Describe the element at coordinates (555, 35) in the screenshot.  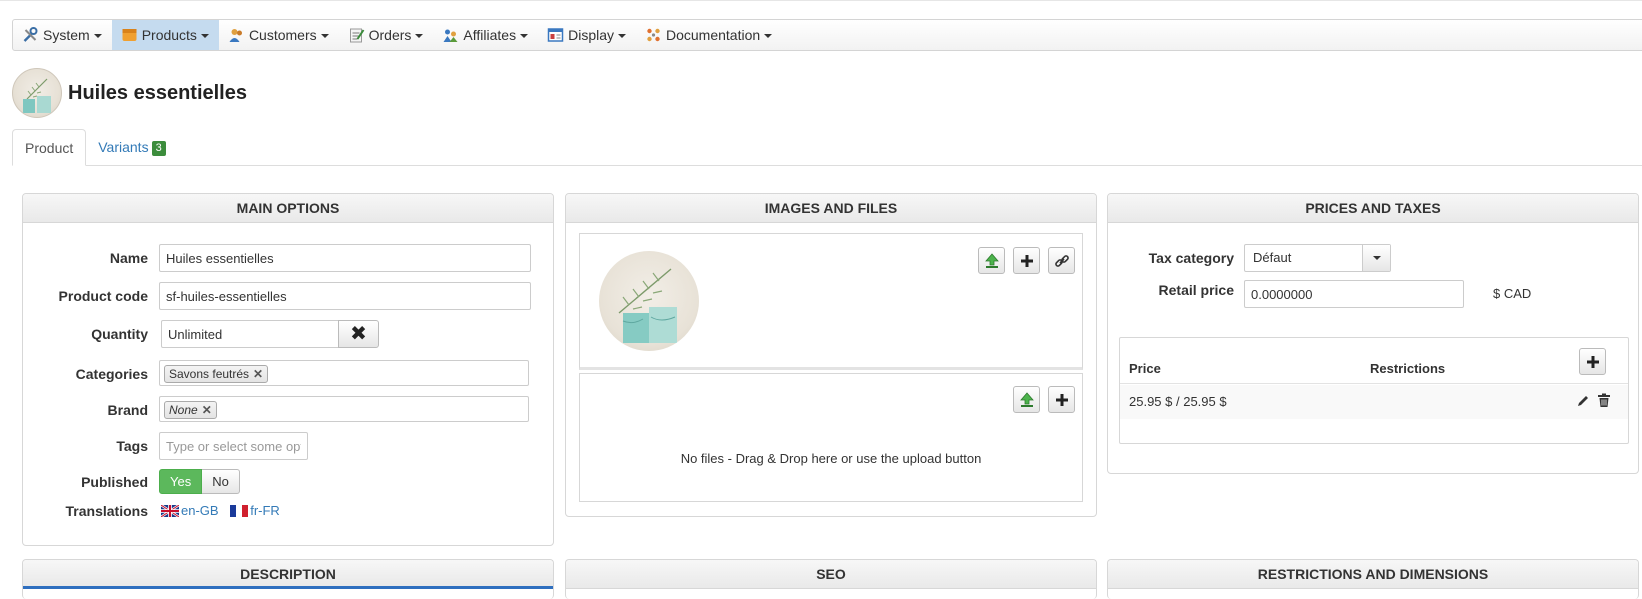
I see `display-icon` at that location.